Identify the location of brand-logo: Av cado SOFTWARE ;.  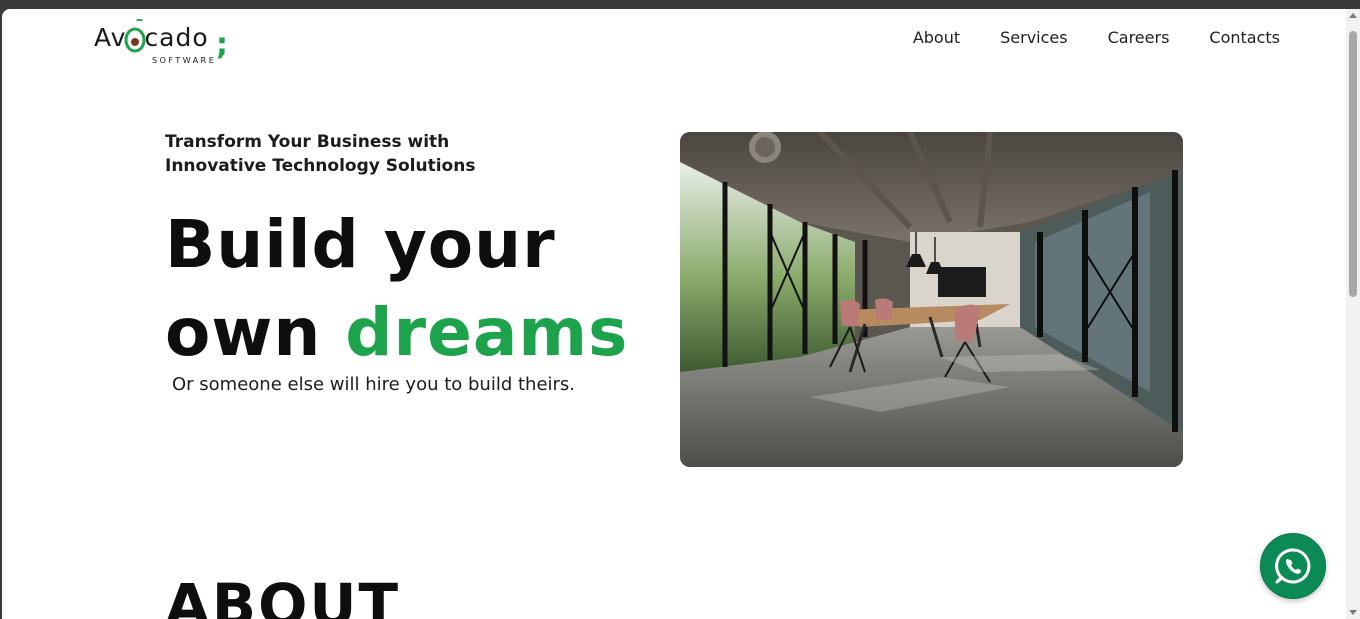
(164, 41).